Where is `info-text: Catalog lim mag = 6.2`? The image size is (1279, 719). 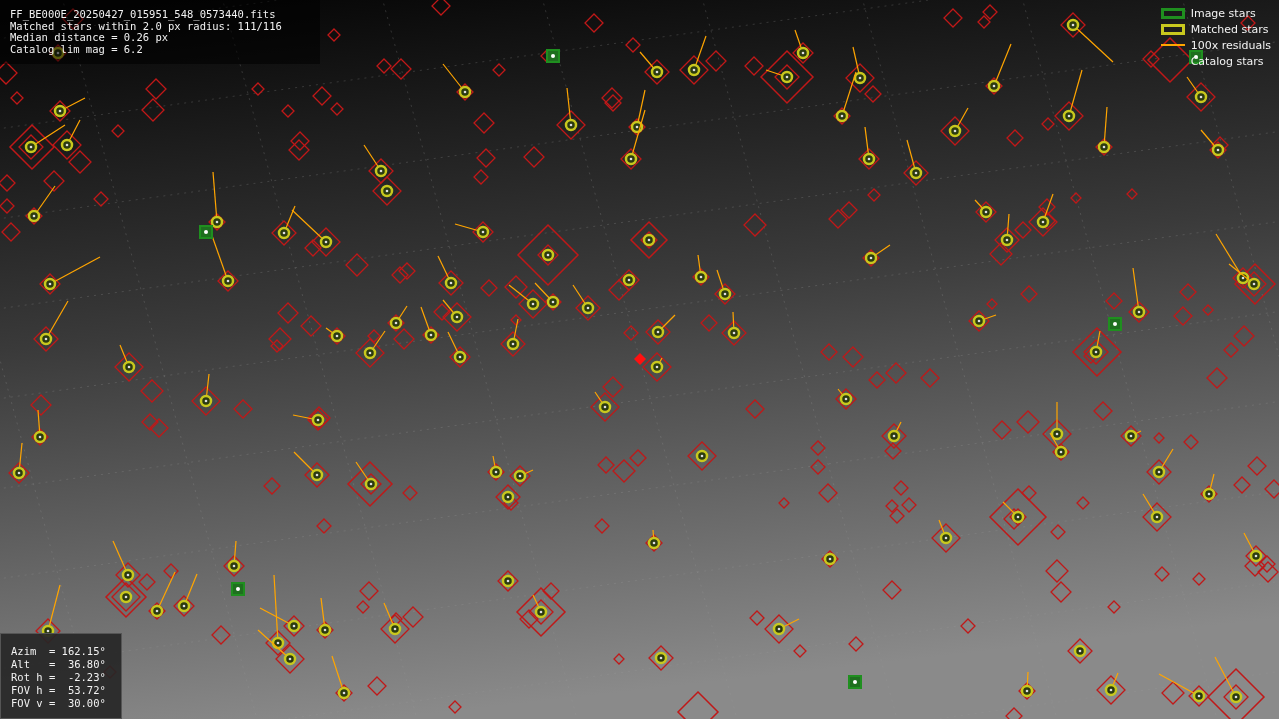 info-text: Catalog lim mag = 6.2 is located at coordinates (77, 49).